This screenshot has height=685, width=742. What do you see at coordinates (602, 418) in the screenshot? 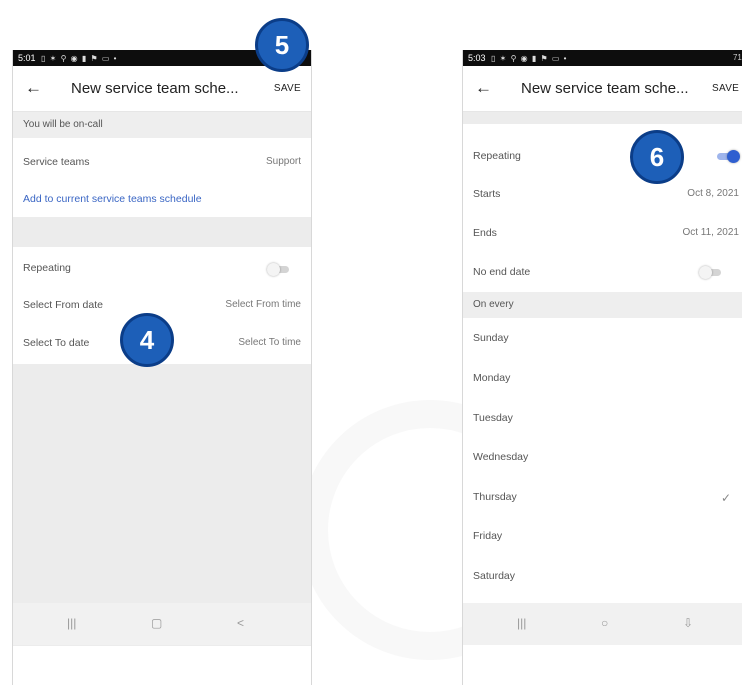
I see `day-row-tuesday: Tuesday` at bounding box center [602, 418].